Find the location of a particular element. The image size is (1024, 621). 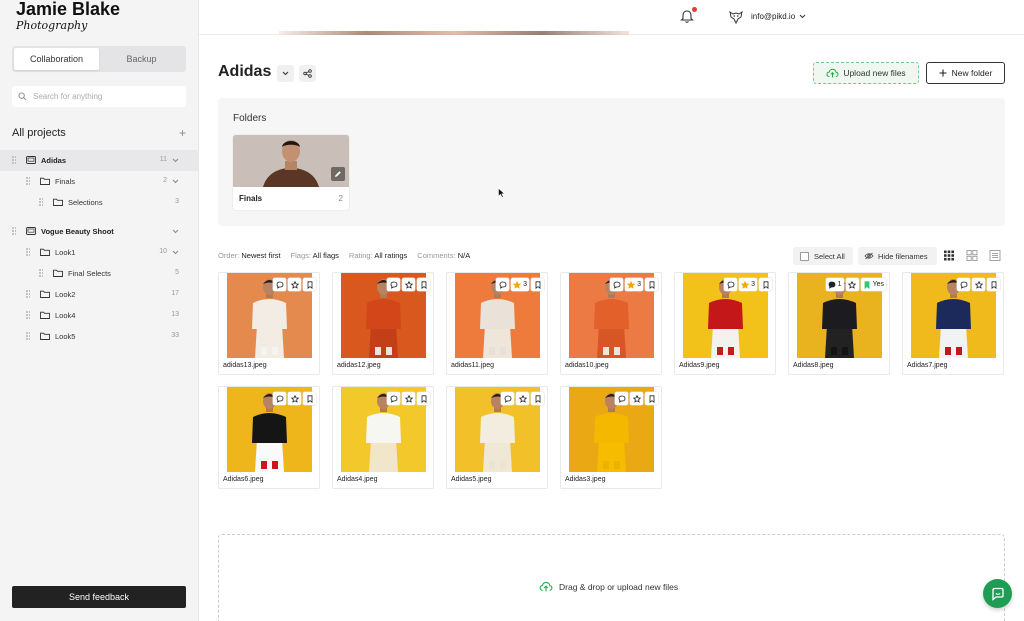

tree-item-look2: Look2 17 is located at coordinates (99, 294).